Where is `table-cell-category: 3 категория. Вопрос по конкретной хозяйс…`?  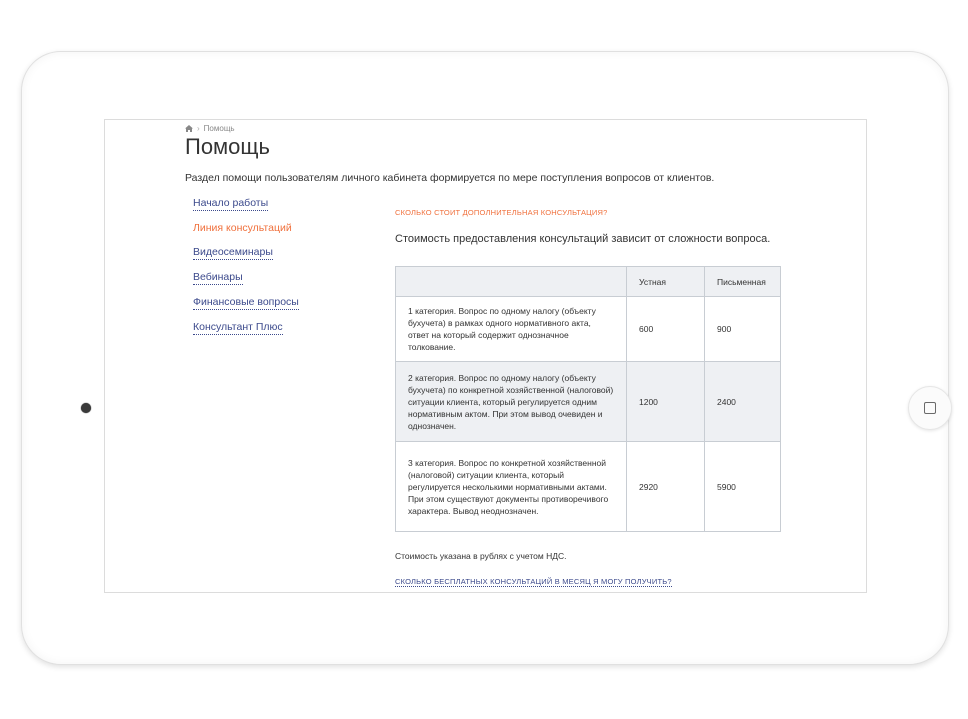
table-cell-category: 3 категория. Вопрос по конкретной хозяйс… is located at coordinates (511, 486).